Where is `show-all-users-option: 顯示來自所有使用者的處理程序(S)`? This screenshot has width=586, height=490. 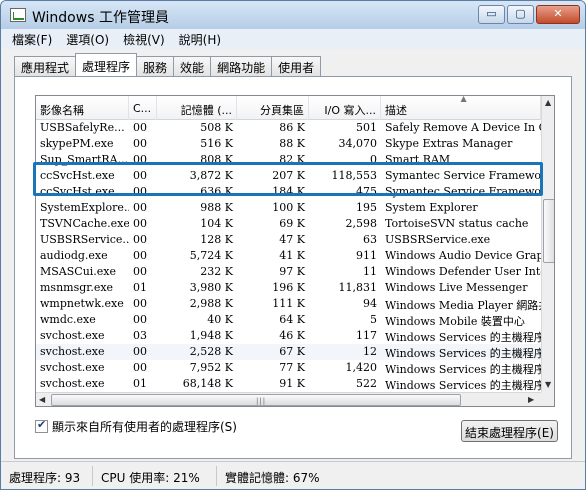 show-all-users-option: 顯示來自所有使用者的處理程序(S) is located at coordinates (136, 426).